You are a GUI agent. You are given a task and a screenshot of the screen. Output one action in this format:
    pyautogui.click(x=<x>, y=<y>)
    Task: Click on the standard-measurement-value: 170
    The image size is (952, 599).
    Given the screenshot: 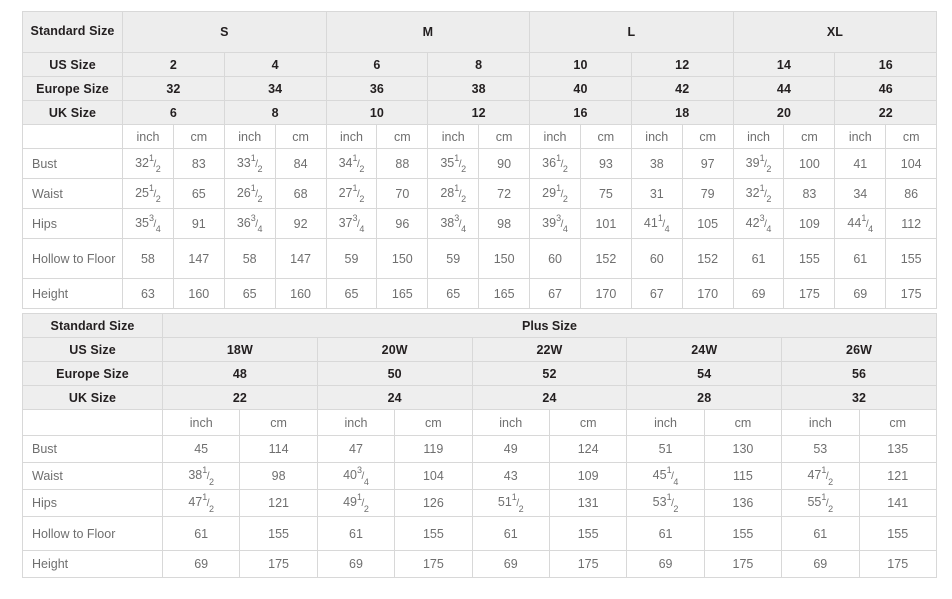 What is the action you would take?
    pyautogui.click(x=707, y=293)
    